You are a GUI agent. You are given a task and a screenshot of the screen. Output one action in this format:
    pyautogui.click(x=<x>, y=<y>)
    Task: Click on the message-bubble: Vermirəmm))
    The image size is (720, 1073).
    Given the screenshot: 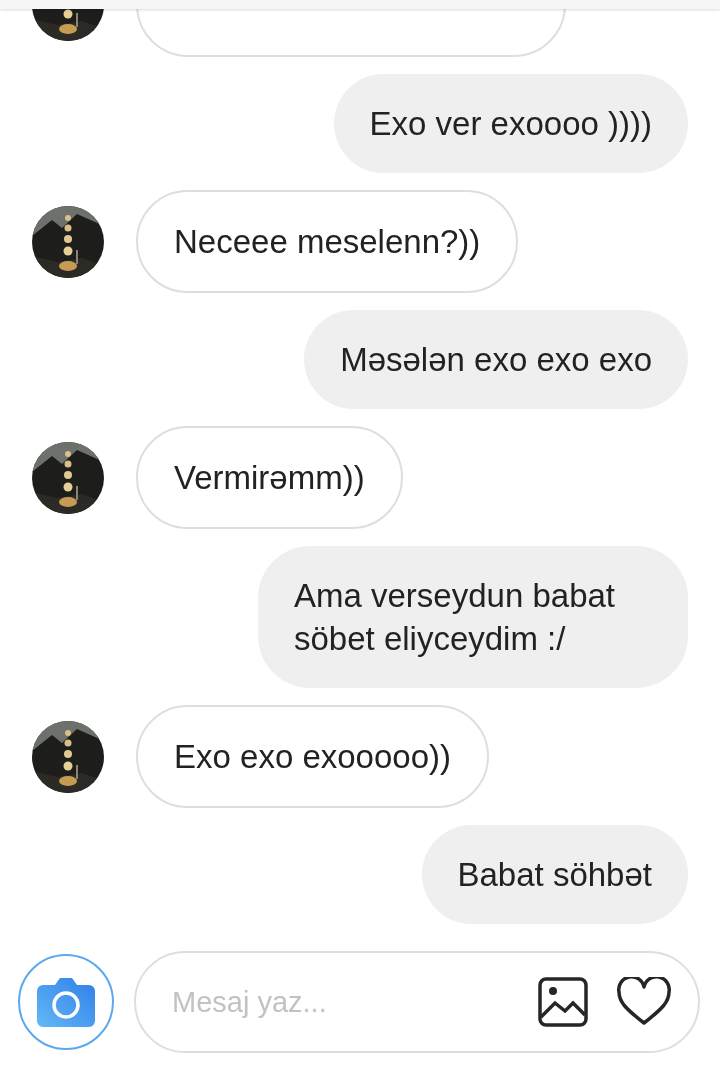 What is the action you would take?
    pyautogui.click(x=269, y=477)
    